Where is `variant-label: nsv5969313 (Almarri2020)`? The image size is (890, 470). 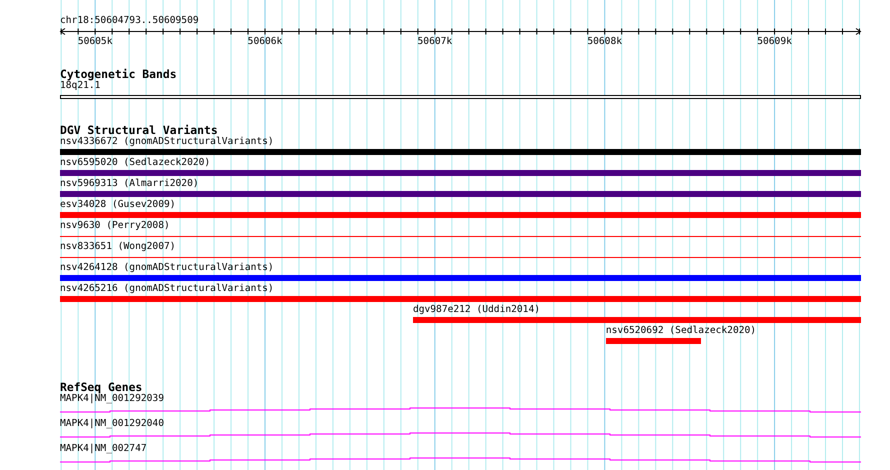 variant-label: nsv5969313 (Almarri2020) is located at coordinates (129, 184).